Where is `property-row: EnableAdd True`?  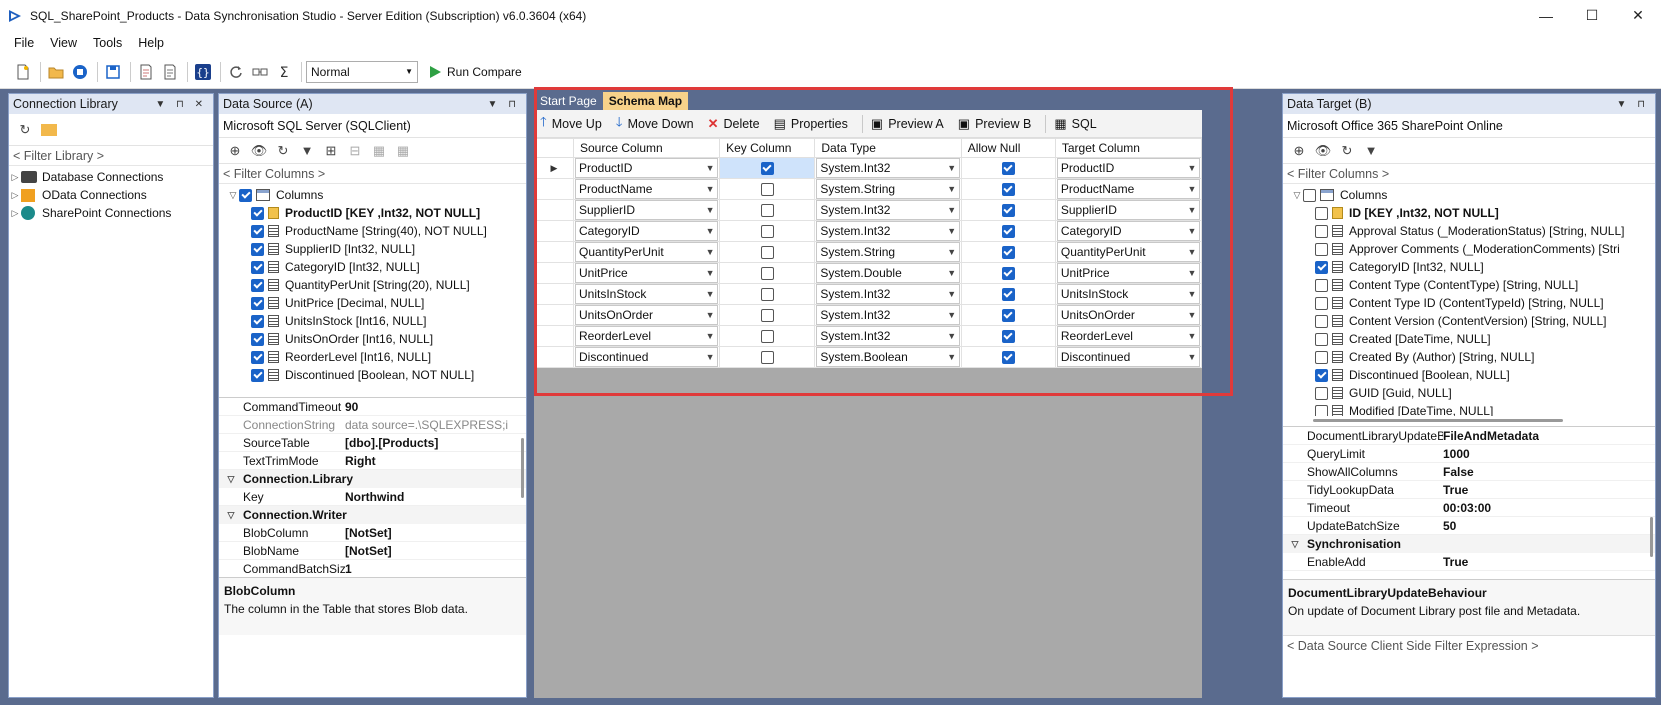
property-row: EnableAdd True is located at coordinates (1469, 562).